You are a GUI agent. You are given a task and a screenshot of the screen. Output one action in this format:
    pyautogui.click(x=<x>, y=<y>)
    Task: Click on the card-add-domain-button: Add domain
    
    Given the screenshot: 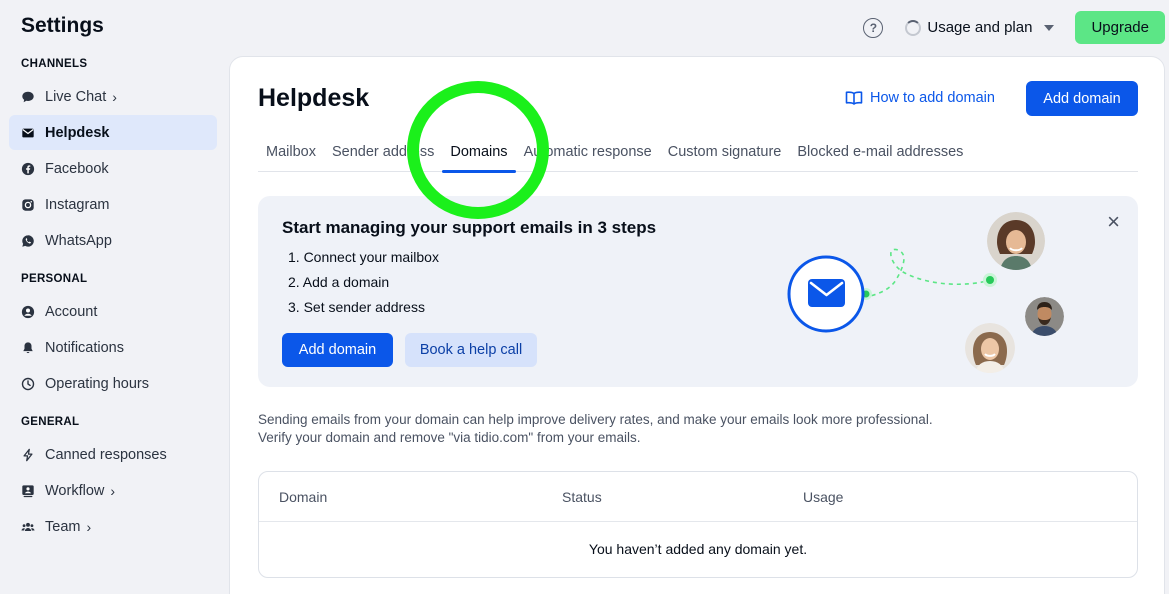 What is the action you would take?
    pyautogui.click(x=337, y=350)
    